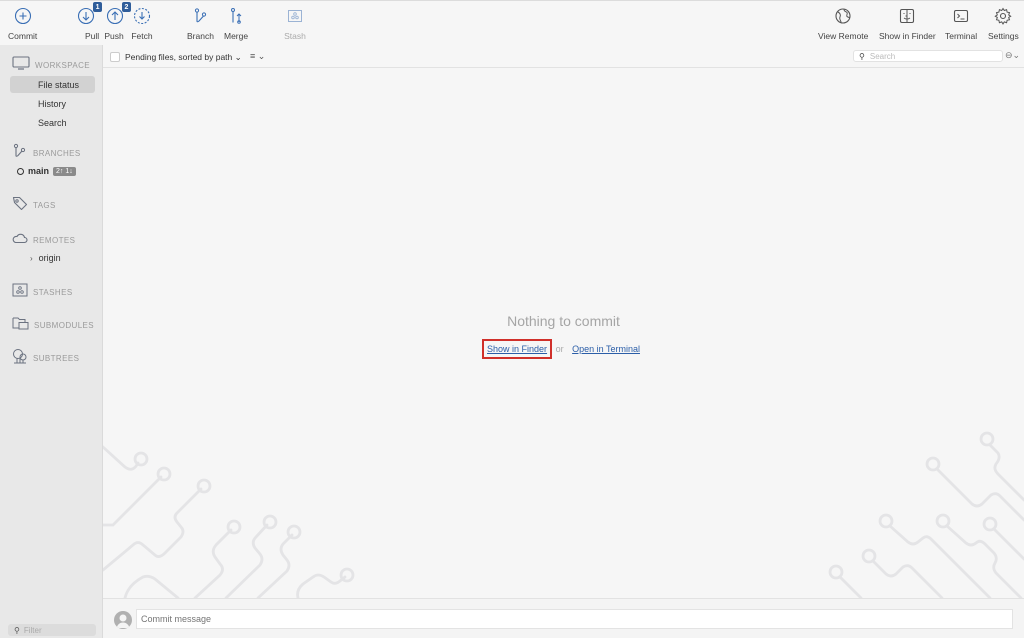 The image size is (1024, 638). I want to click on open-in-terminal-link: Open in Terminal, so click(606, 349).